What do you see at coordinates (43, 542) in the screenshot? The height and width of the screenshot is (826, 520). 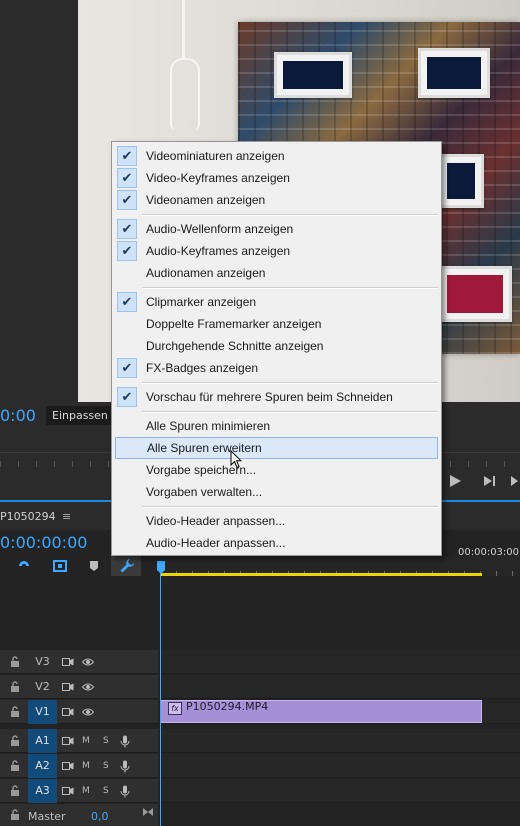 I see `timeline-timecode: 0:00:00:00` at bounding box center [43, 542].